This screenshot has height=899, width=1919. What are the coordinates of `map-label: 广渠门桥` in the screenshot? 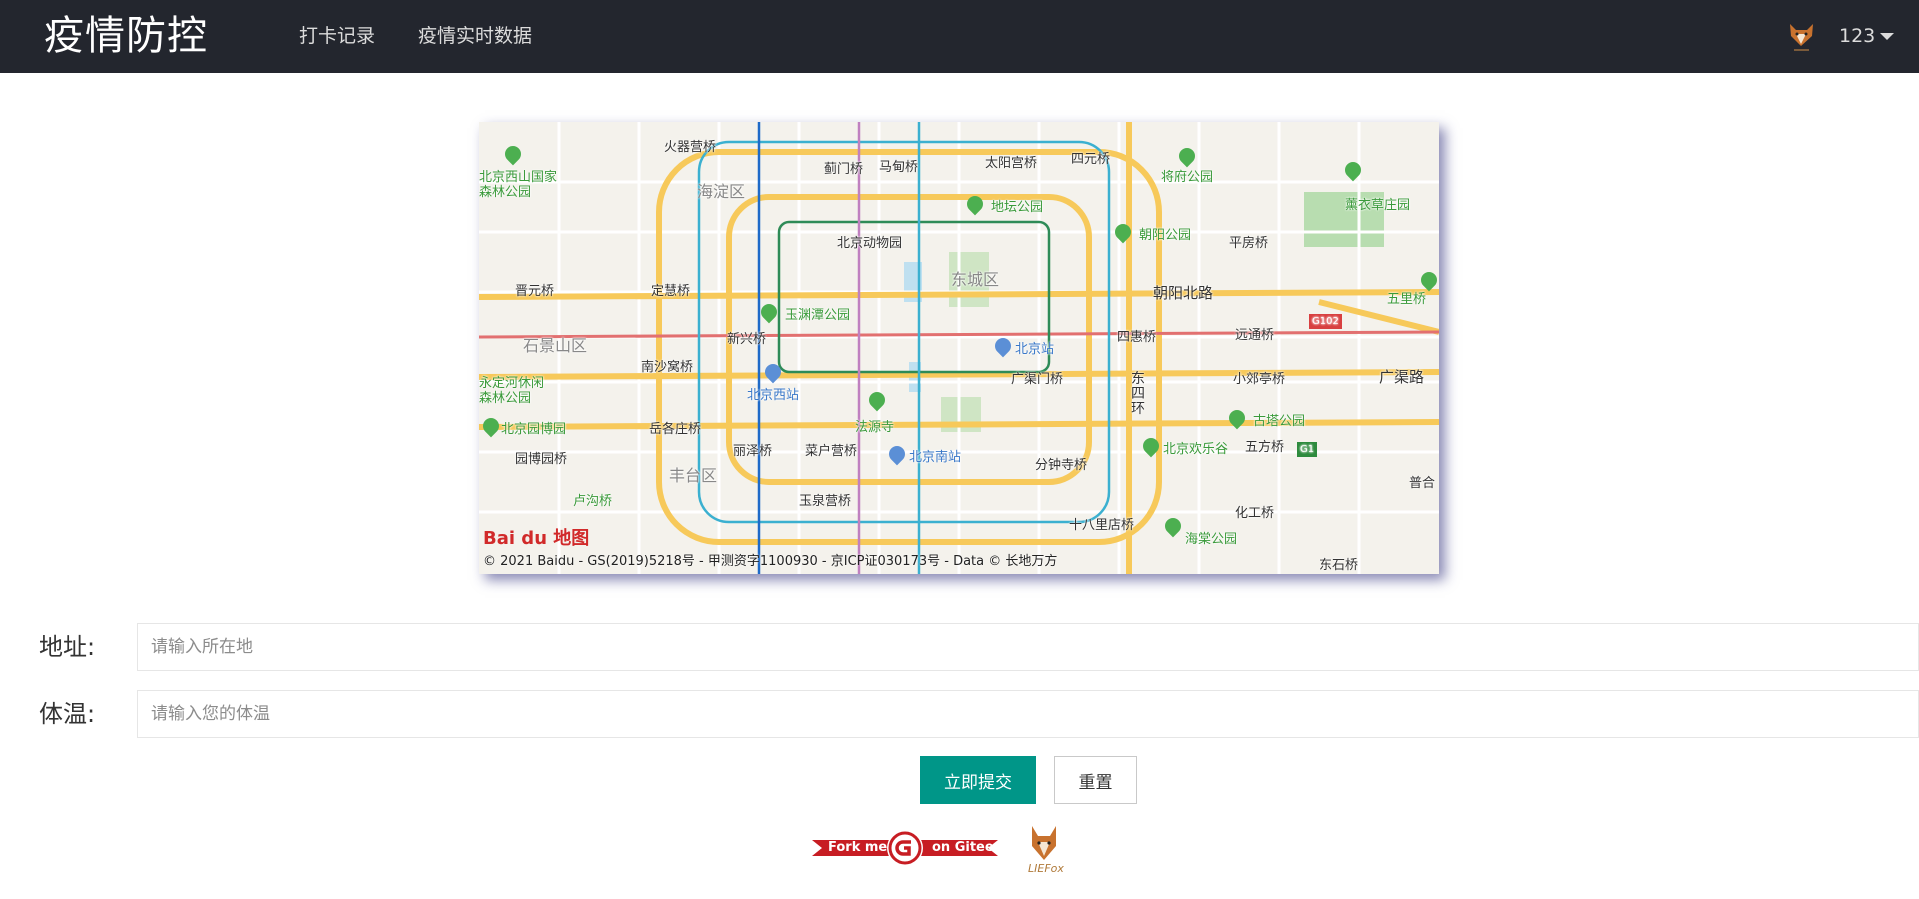 It's located at (1037, 379).